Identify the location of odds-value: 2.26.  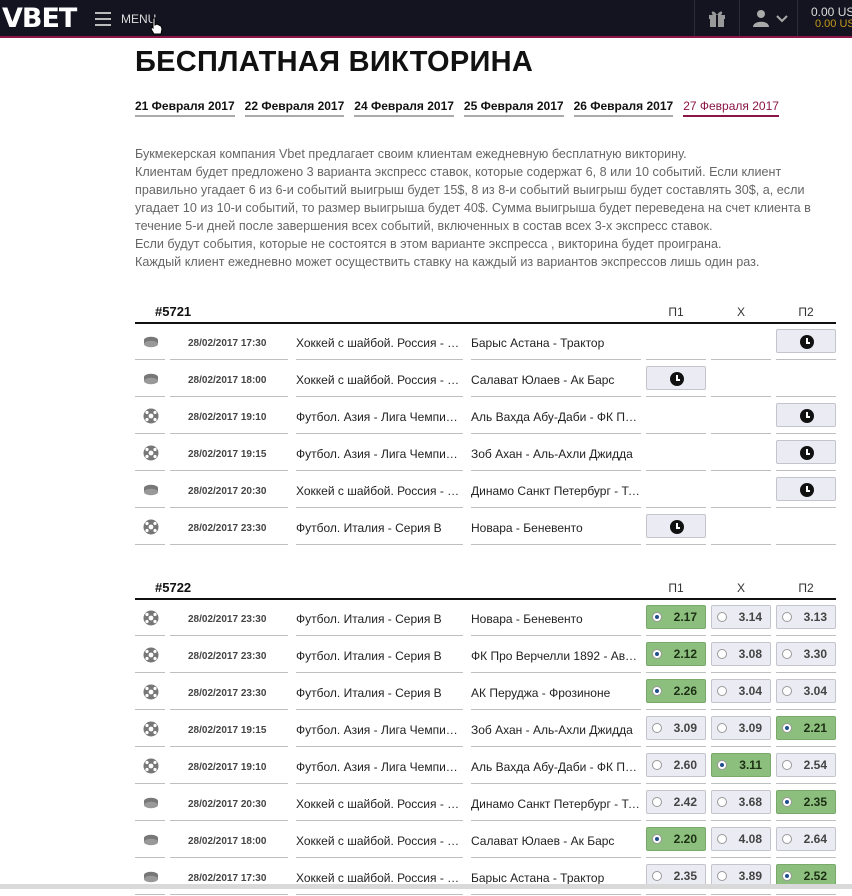
(685, 691).